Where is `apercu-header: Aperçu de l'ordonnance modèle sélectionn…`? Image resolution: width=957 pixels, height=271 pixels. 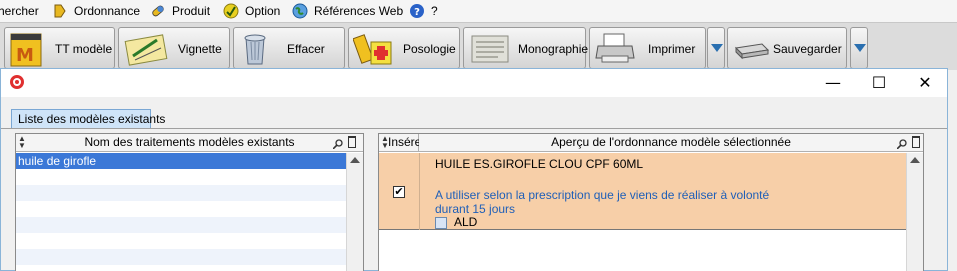
apercu-header: Aperçu de l'ordonnance modèle sélectionn… is located at coordinates (671, 143).